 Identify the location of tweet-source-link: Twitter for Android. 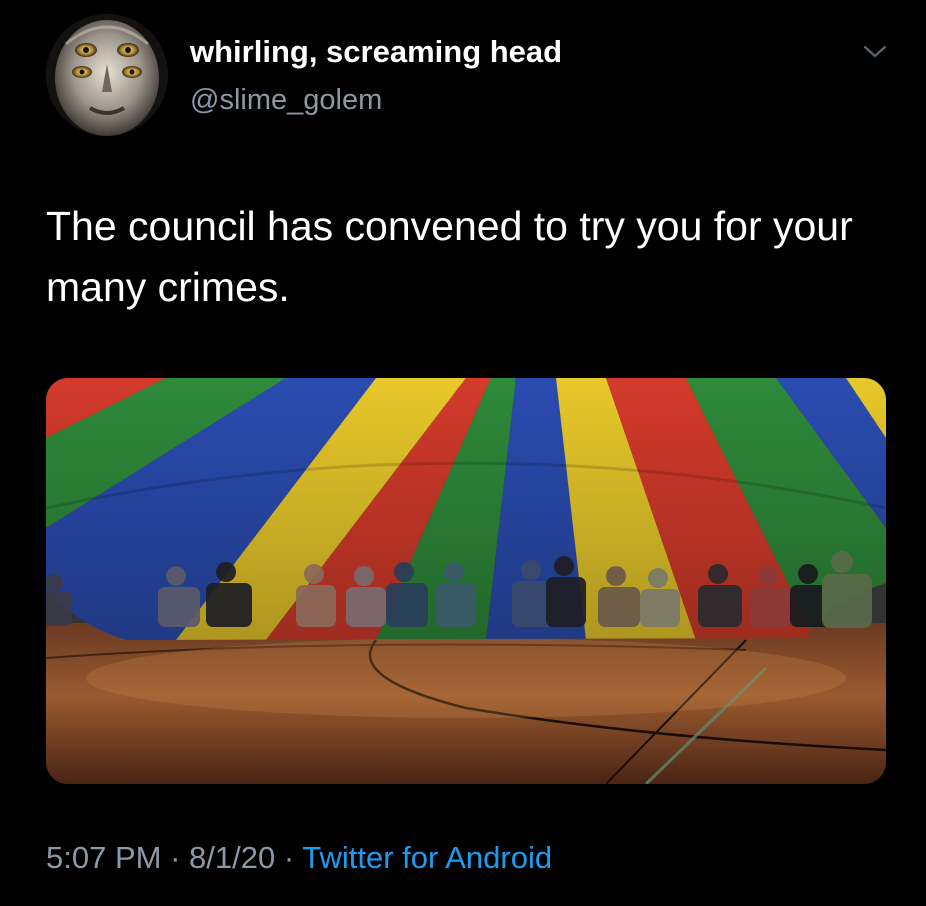
(427, 857).